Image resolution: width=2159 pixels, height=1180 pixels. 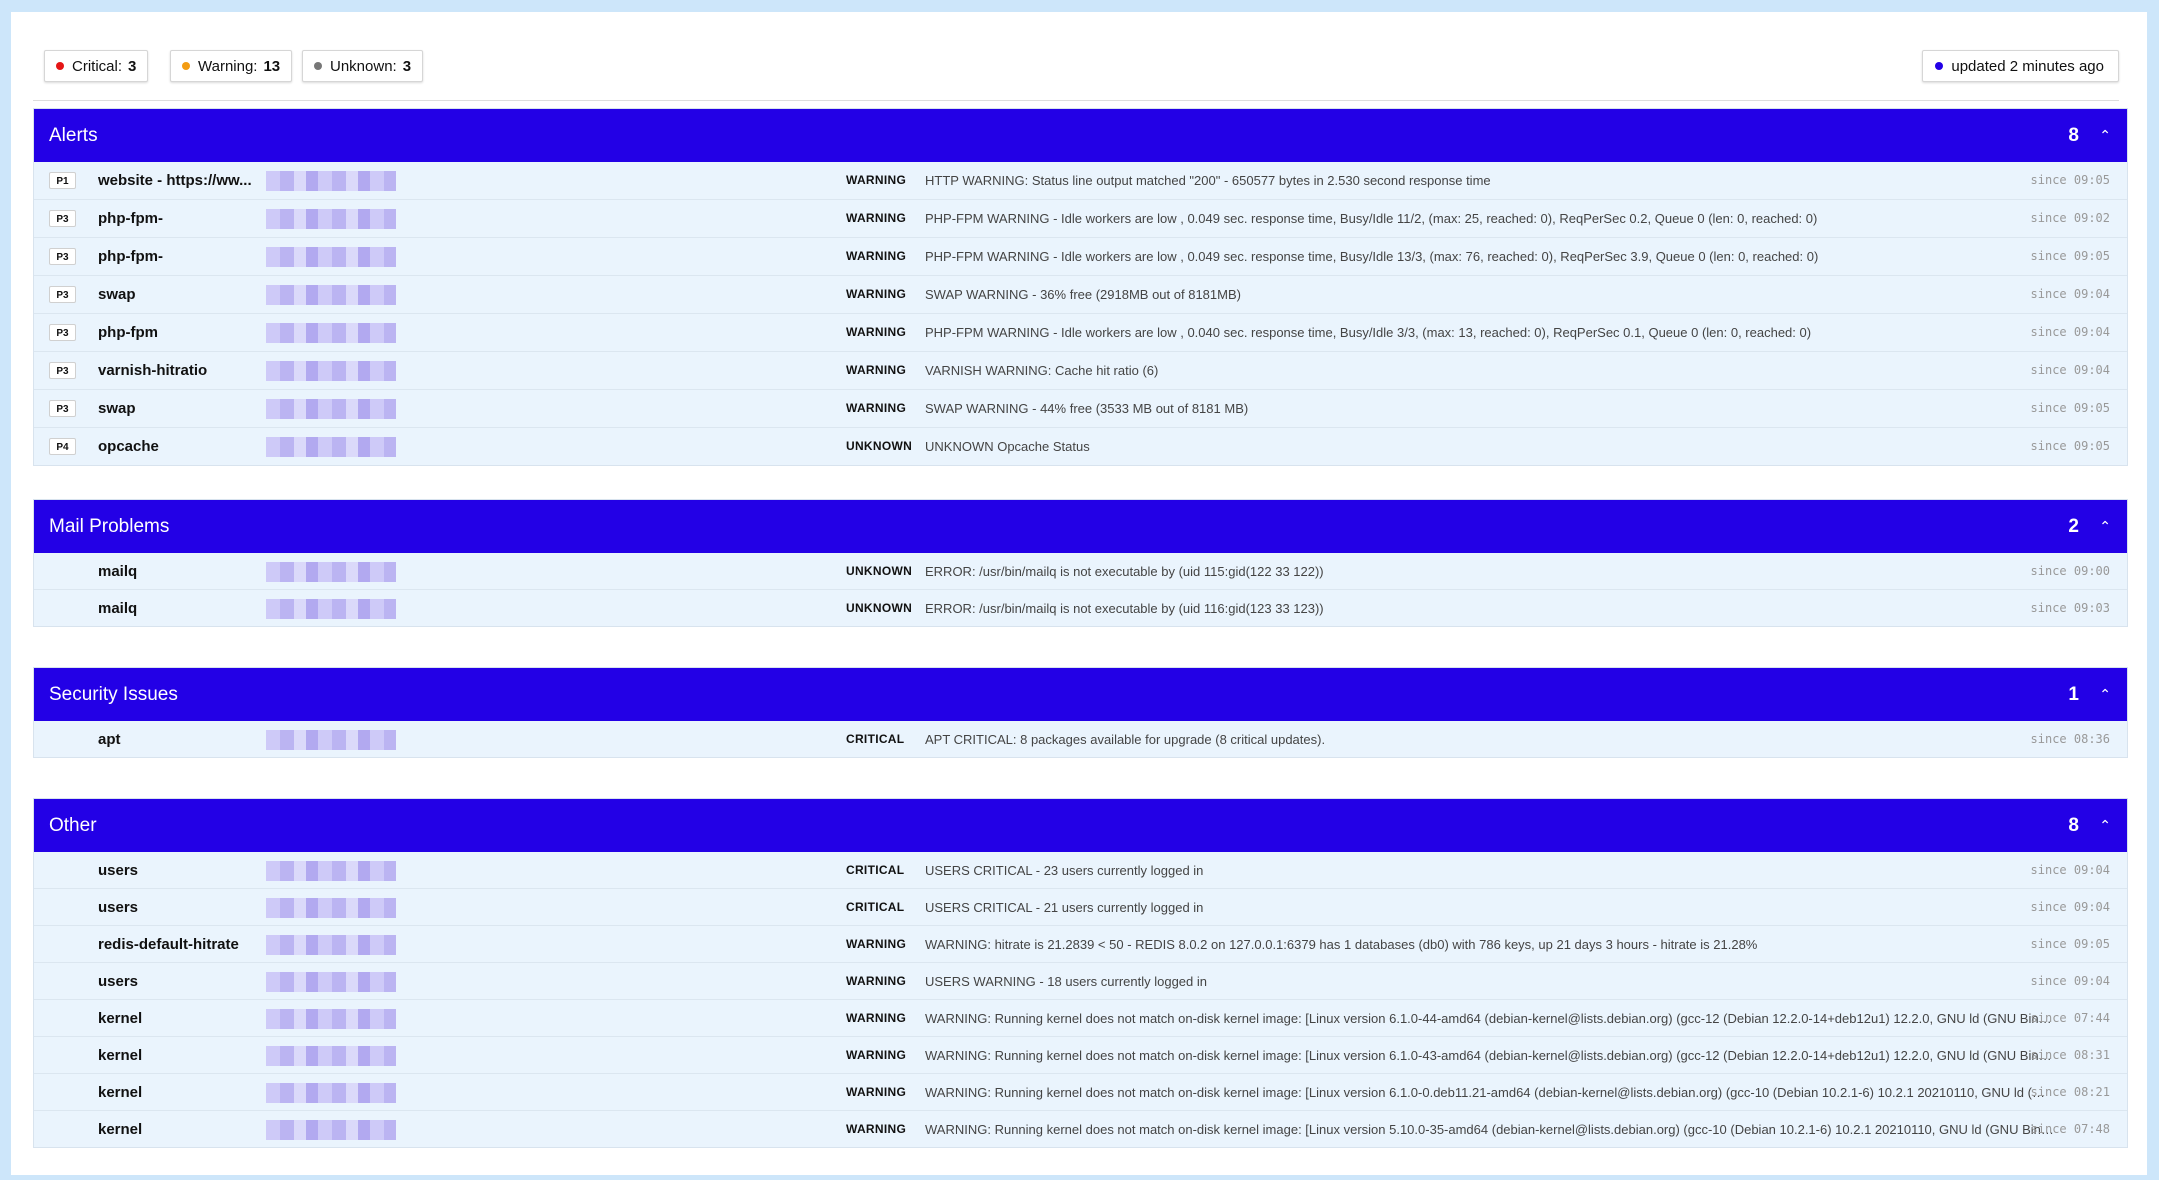 I want to click on unknown-dot-icon, so click(x=318, y=66).